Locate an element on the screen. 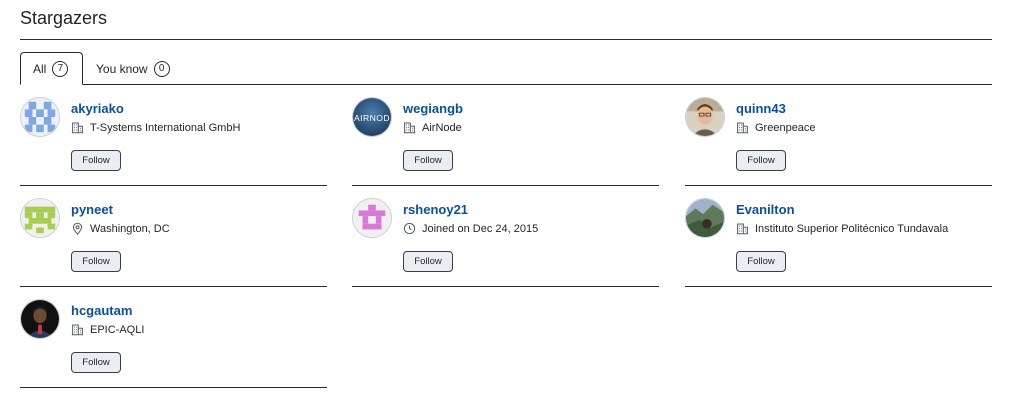  avatar: AIRNOD is located at coordinates (372, 117).